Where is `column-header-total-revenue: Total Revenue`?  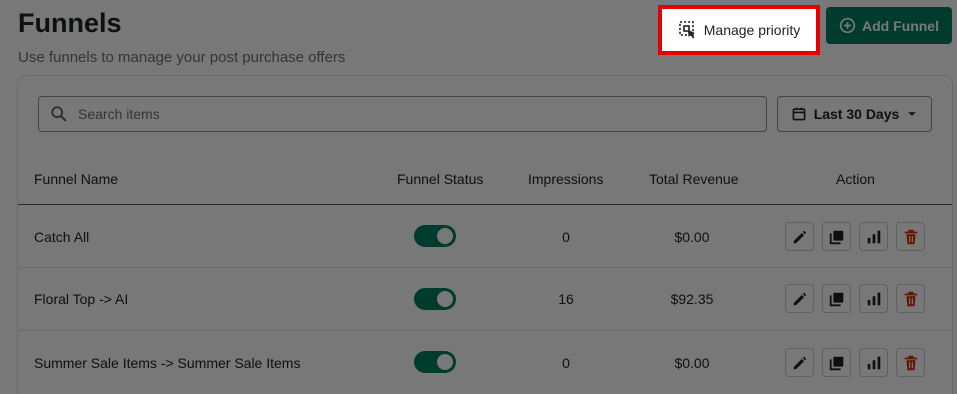
column-header-total-revenue: Total Revenue is located at coordinates (694, 179).